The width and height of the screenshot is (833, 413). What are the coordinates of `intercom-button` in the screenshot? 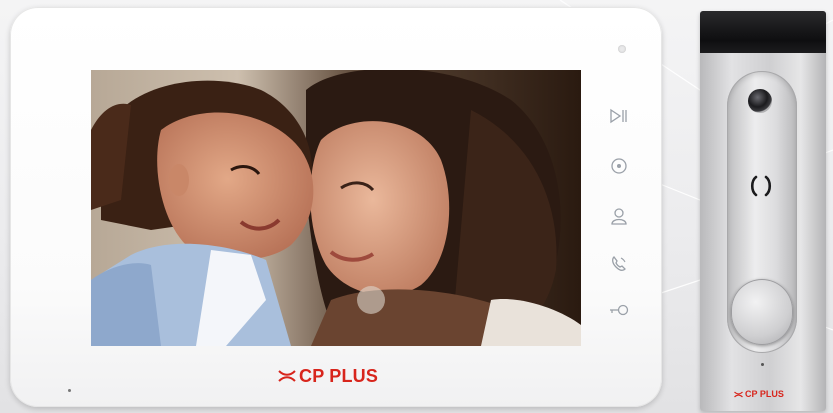 It's located at (619, 216).